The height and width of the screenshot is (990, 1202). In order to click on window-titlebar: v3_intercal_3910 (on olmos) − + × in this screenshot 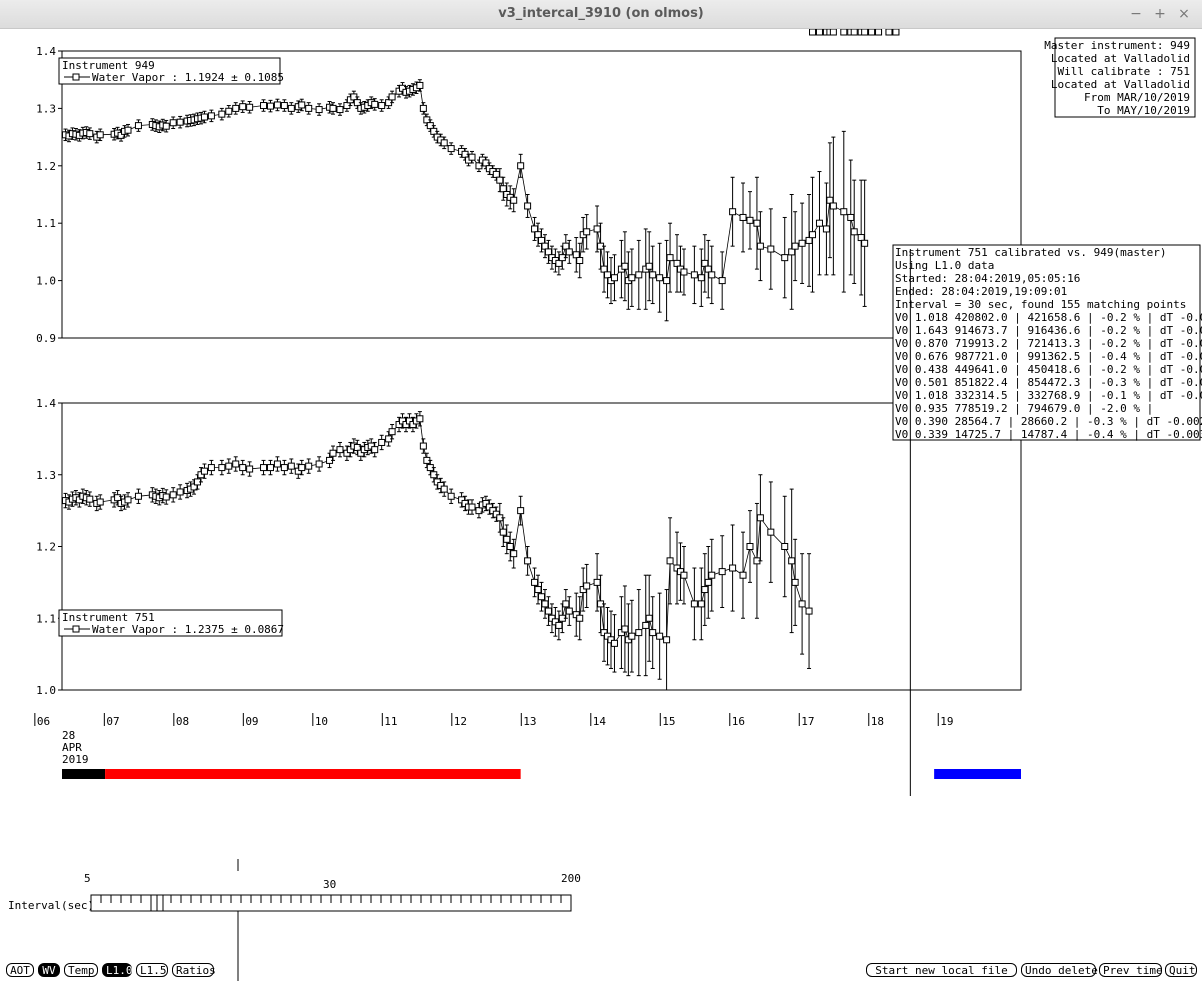, I will do `click(601, 14)`.